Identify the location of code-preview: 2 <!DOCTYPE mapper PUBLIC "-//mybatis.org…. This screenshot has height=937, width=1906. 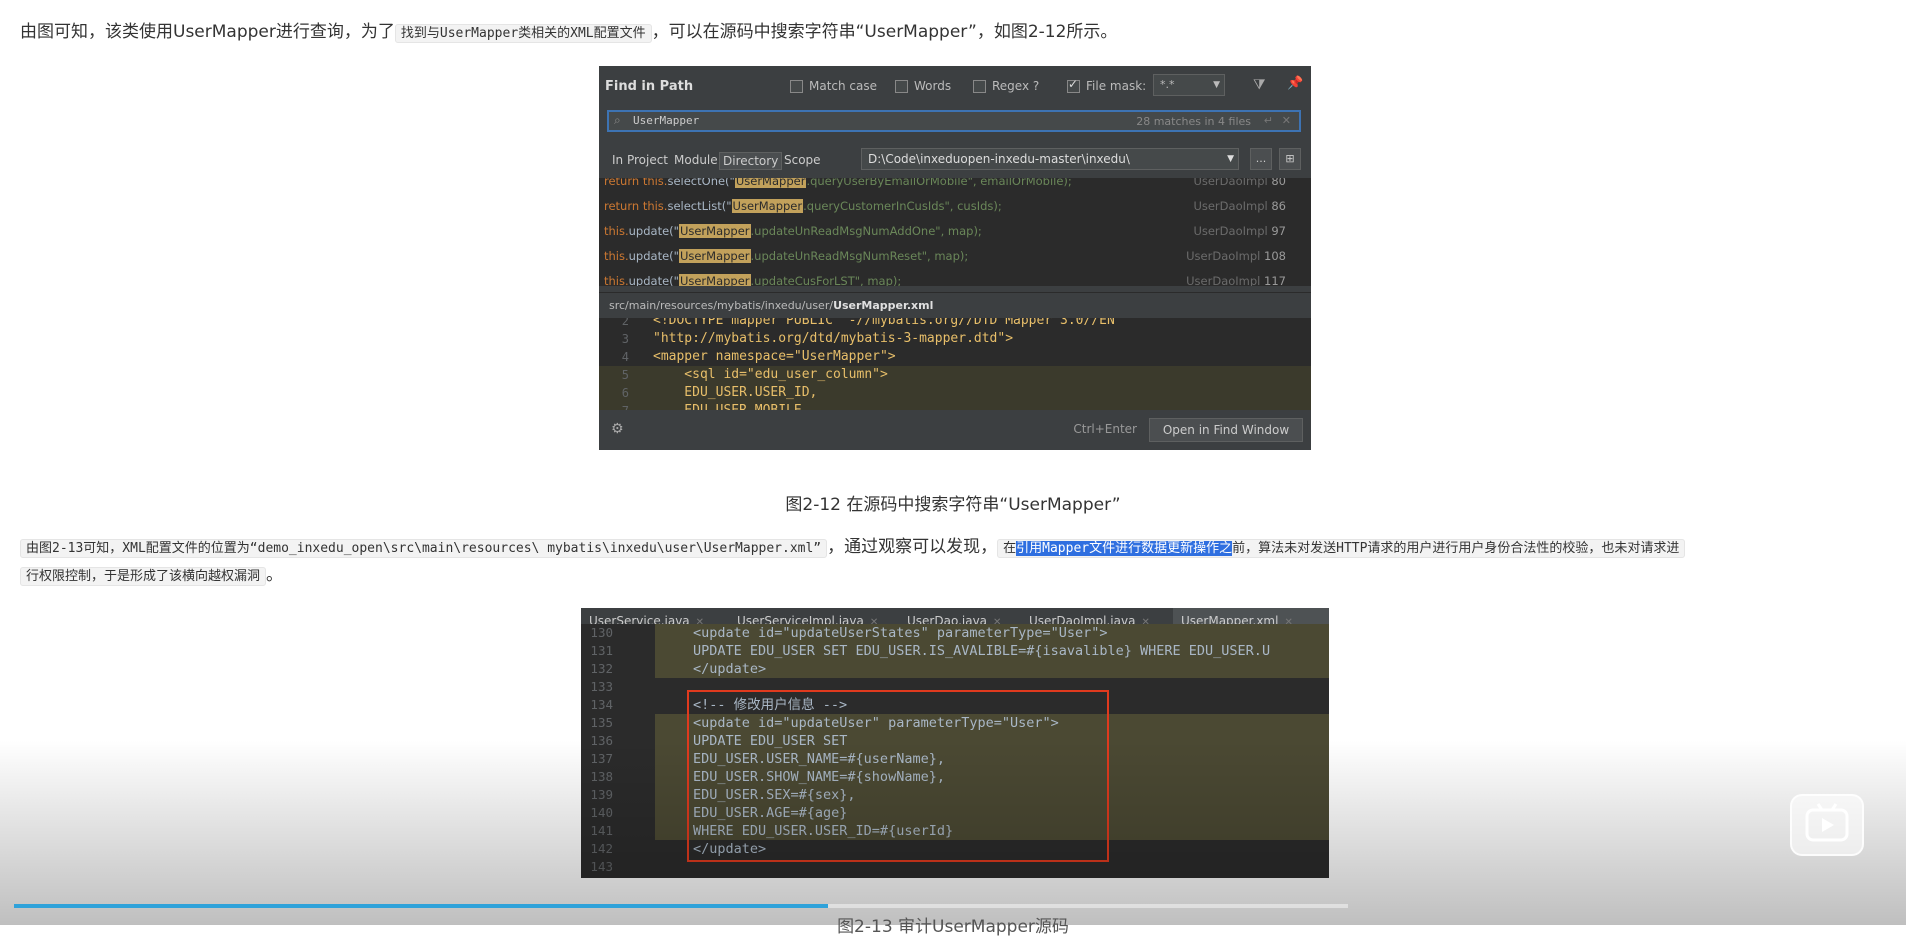
(955, 364).